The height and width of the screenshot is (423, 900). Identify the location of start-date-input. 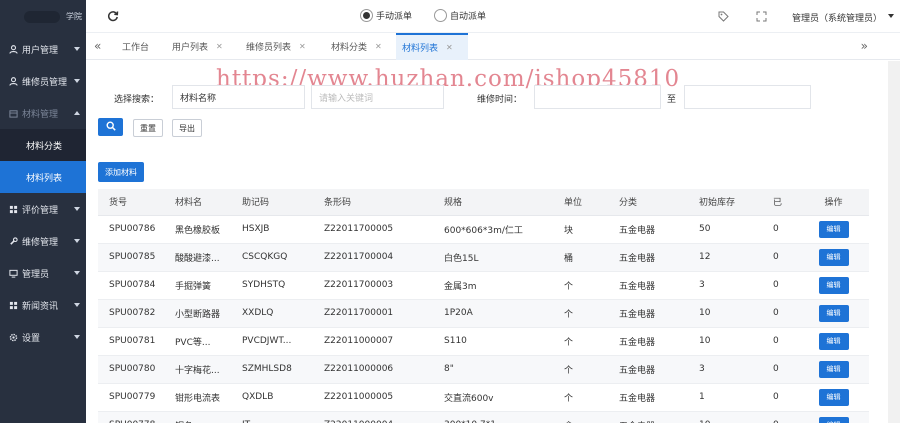
(597, 97).